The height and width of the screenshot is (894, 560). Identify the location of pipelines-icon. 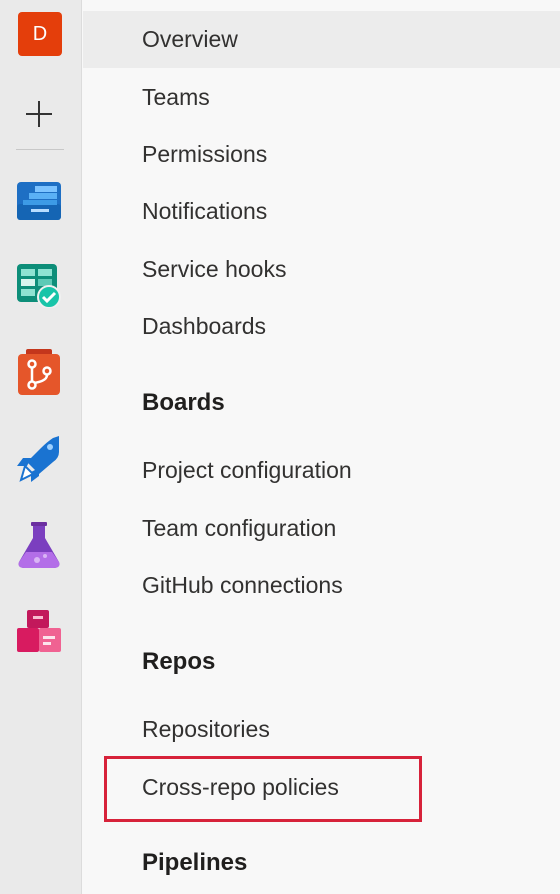
(39, 459).